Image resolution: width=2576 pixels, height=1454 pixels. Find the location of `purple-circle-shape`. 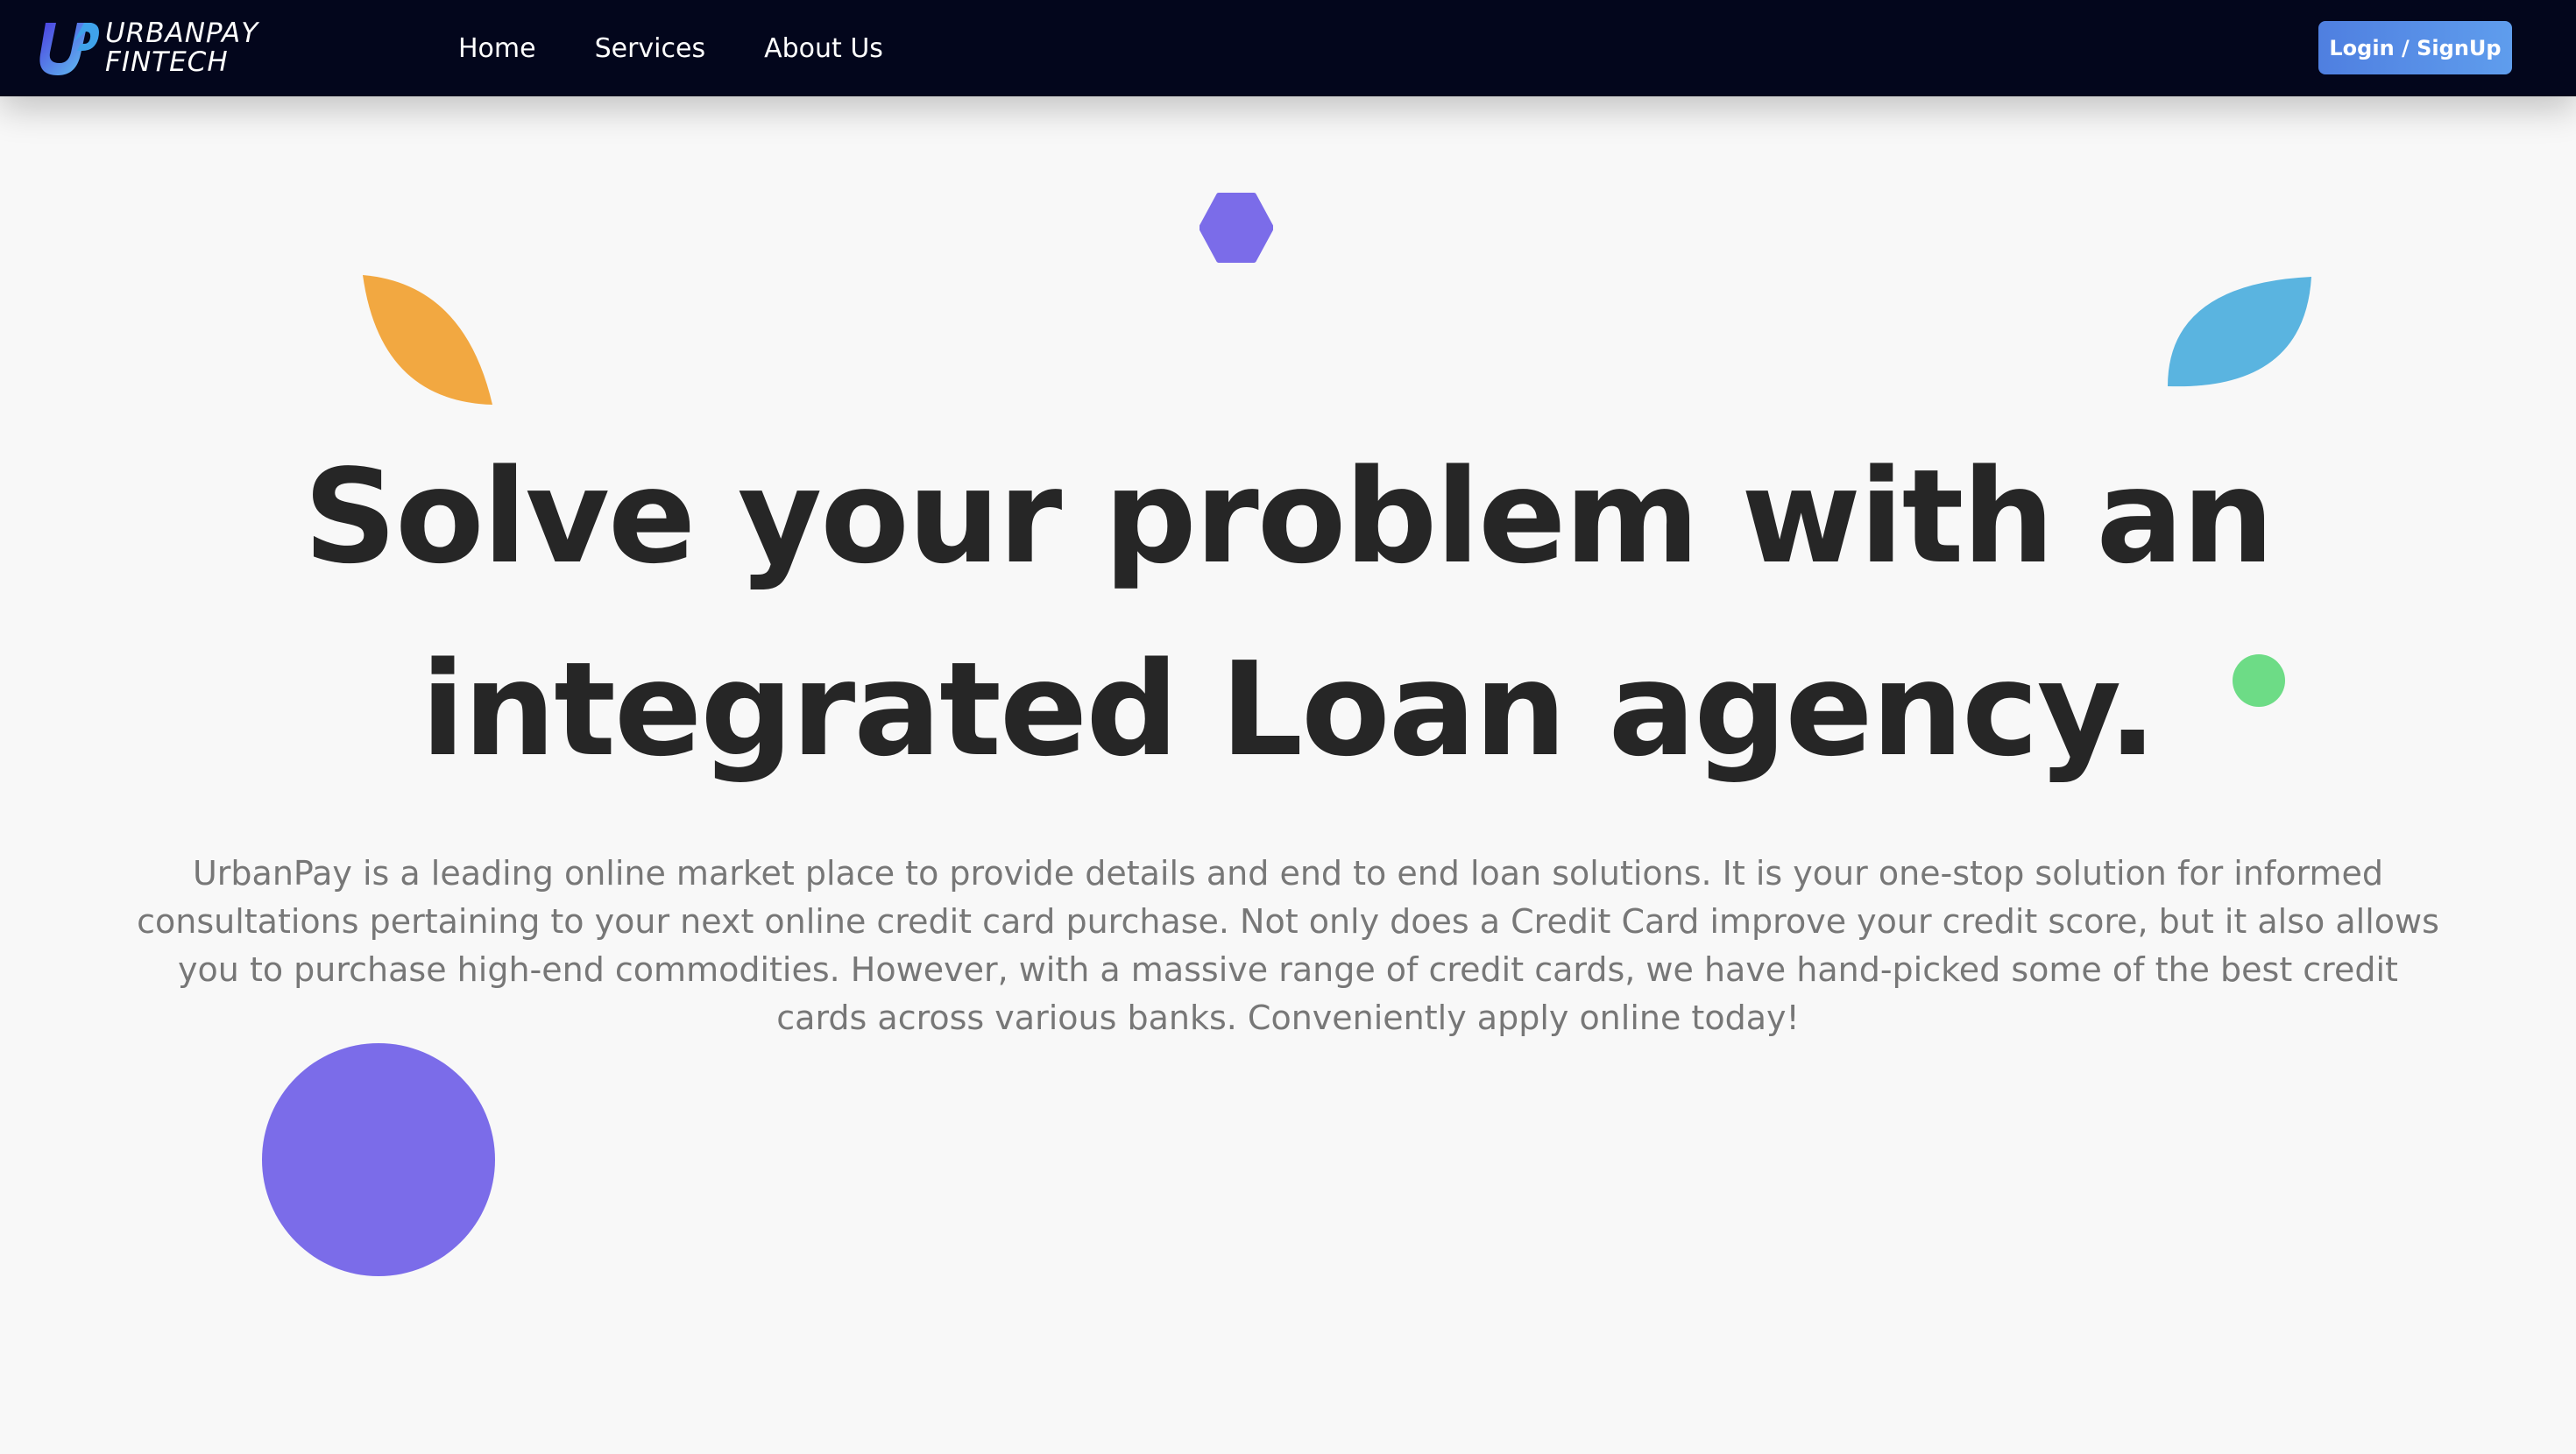

purple-circle-shape is located at coordinates (378, 1159).